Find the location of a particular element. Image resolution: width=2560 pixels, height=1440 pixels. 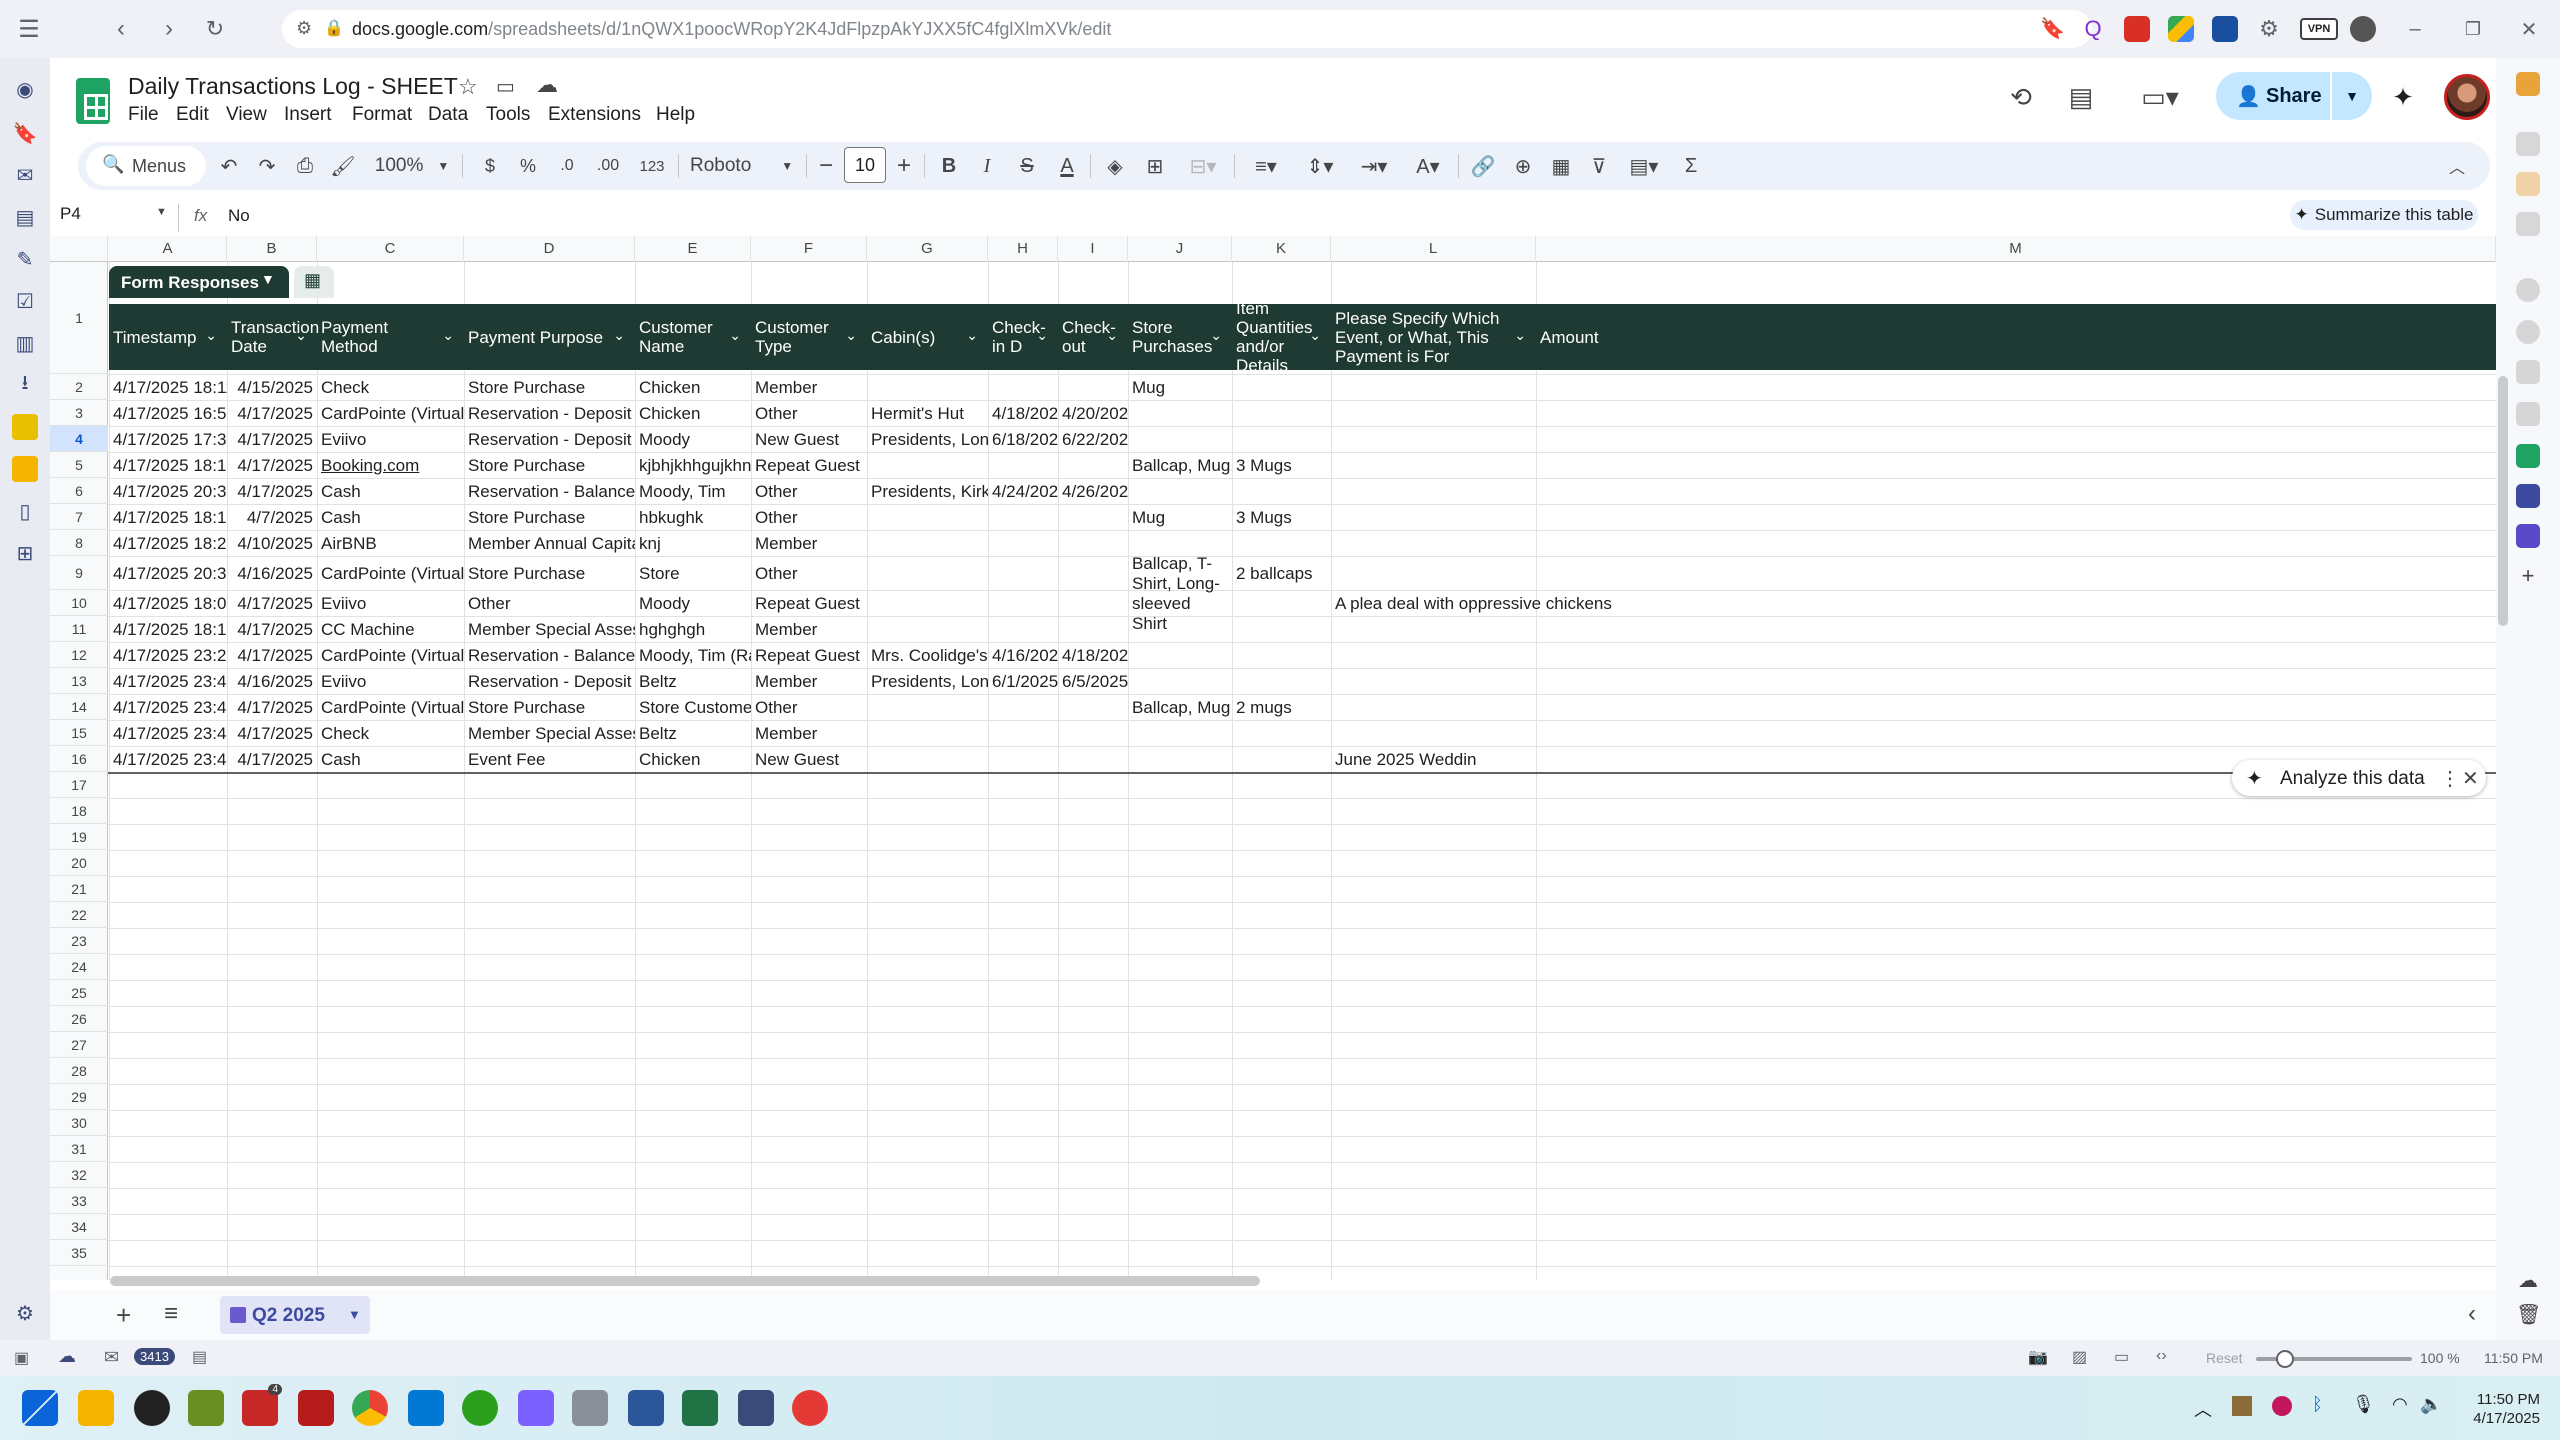

column-header: C is located at coordinates (390, 249).